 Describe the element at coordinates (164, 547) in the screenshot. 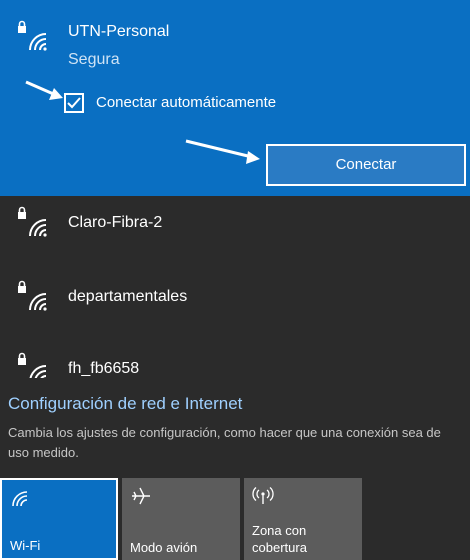

I see `airplane-mode-tile-label: Modo avión` at that location.